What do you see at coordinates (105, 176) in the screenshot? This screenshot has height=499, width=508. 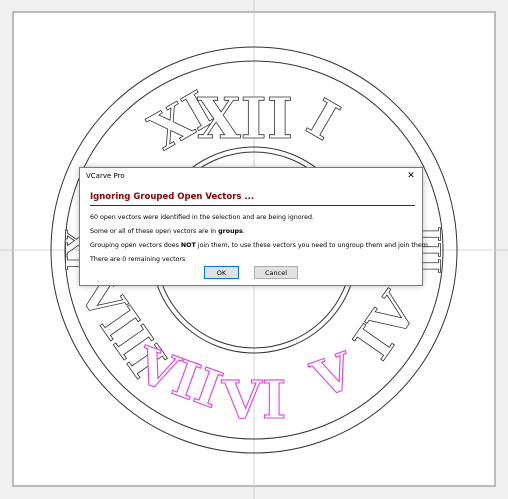 I see `dialog-title: VCarve Pro` at bounding box center [105, 176].